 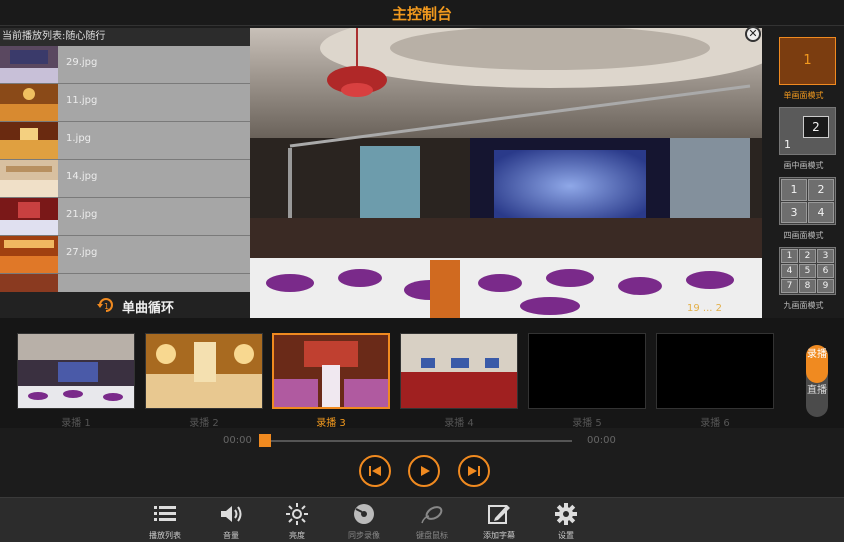 What do you see at coordinates (601, 440) in the screenshot?
I see `total-time: 00:00` at bounding box center [601, 440].